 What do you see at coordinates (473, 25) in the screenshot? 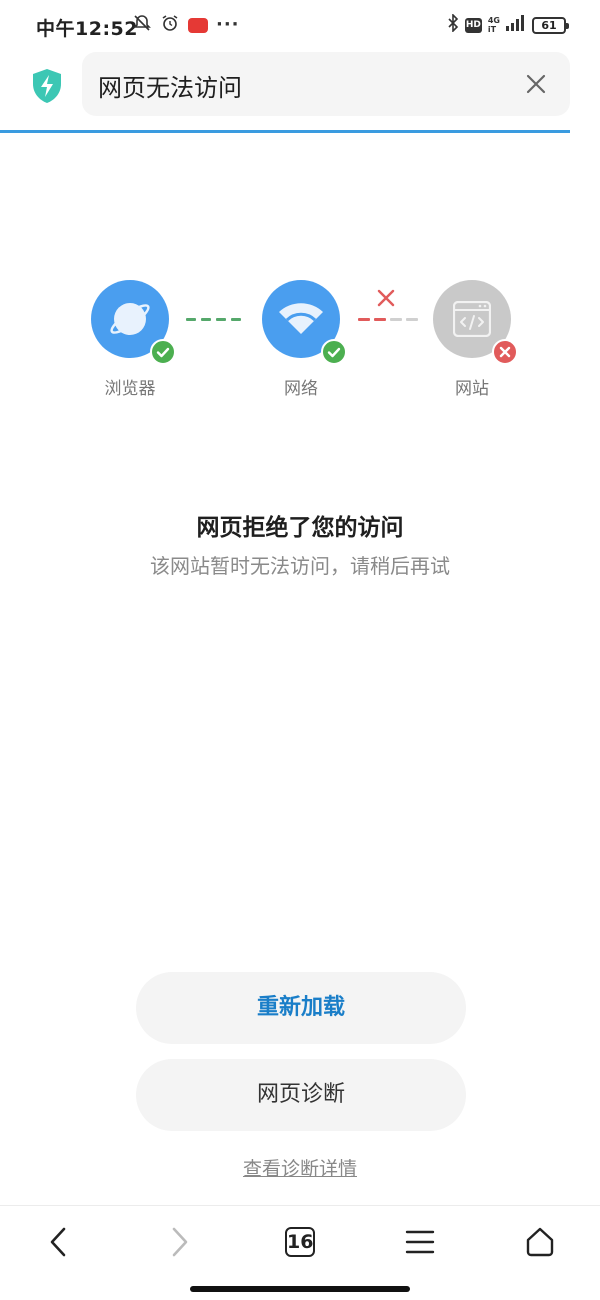
I see `hd-icon: HD` at bounding box center [473, 25].